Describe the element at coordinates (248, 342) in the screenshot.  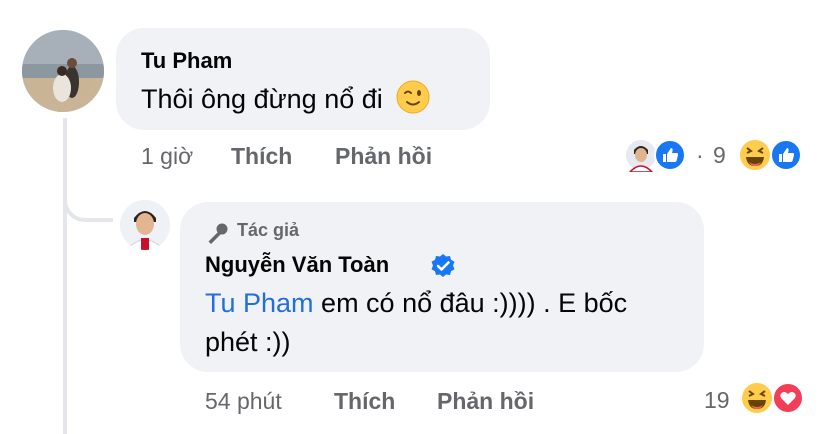
I see `reply-text-line2: phét :))` at that location.